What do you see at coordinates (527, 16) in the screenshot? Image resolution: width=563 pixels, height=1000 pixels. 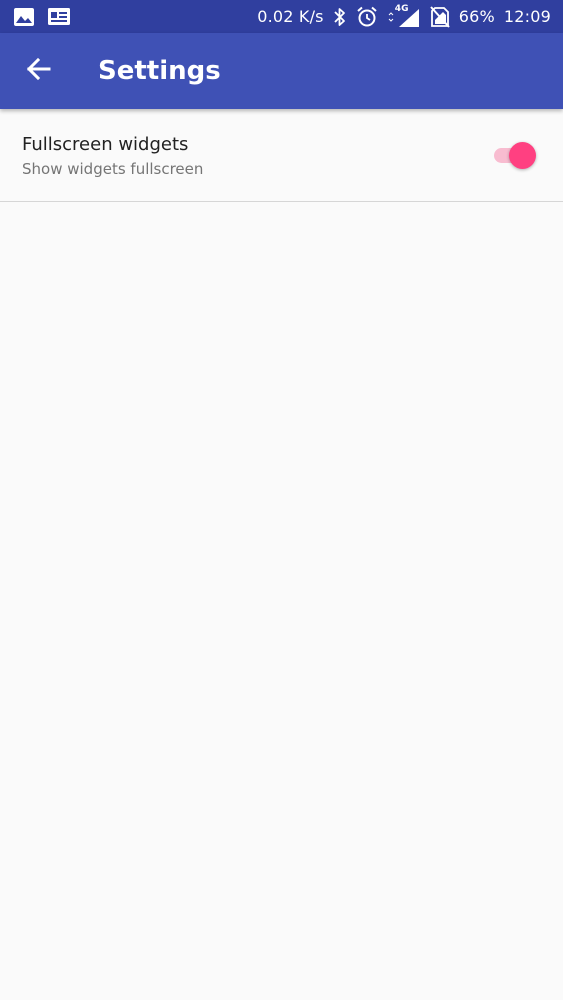 I see `clock: 12:09` at bounding box center [527, 16].